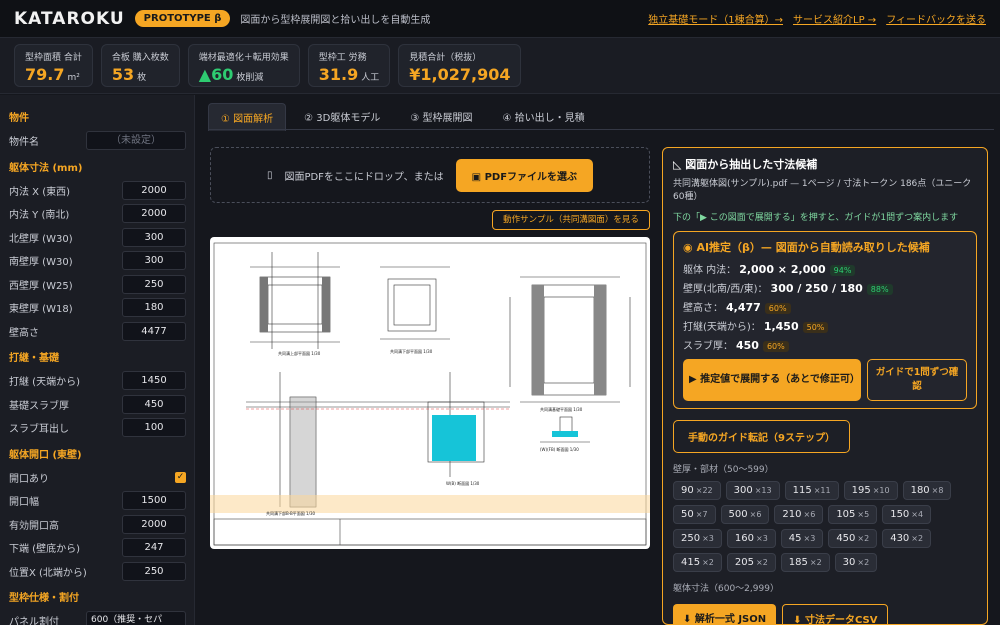 This screenshot has width=1000, height=625. What do you see at coordinates (154, 331) in the screenshot?
I see `wall-height-input: 4477` at bounding box center [154, 331].